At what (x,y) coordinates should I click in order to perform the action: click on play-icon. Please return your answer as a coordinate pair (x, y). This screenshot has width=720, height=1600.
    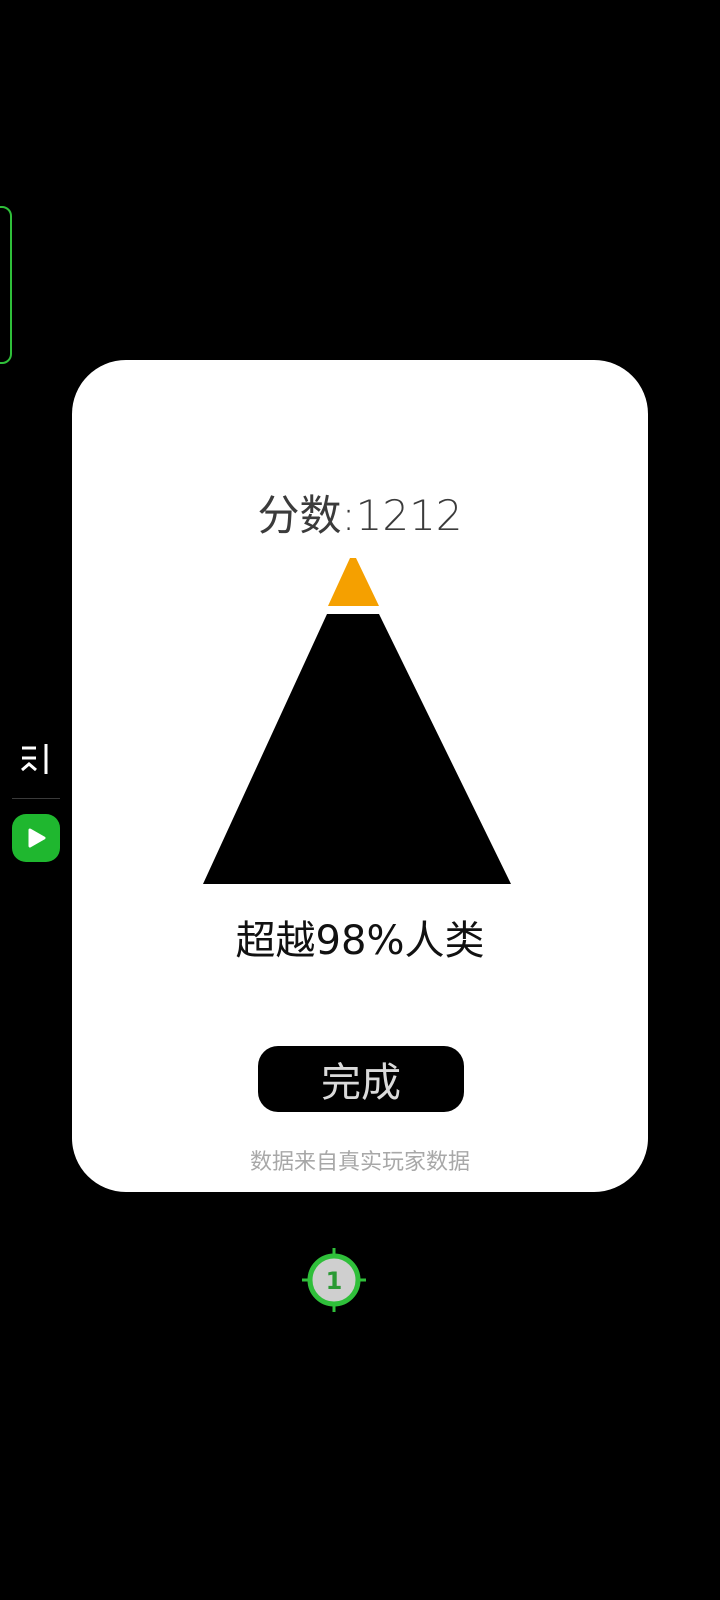
    Looking at the image, I should click on (37, 838).